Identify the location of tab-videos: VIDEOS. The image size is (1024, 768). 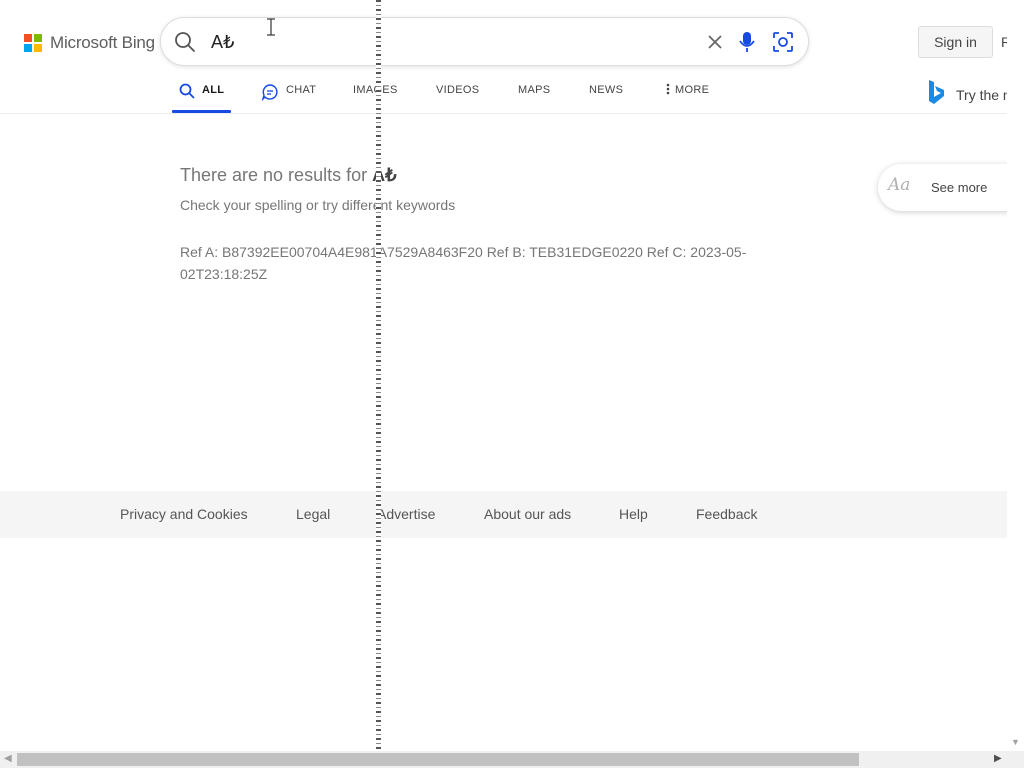
(457, 98).